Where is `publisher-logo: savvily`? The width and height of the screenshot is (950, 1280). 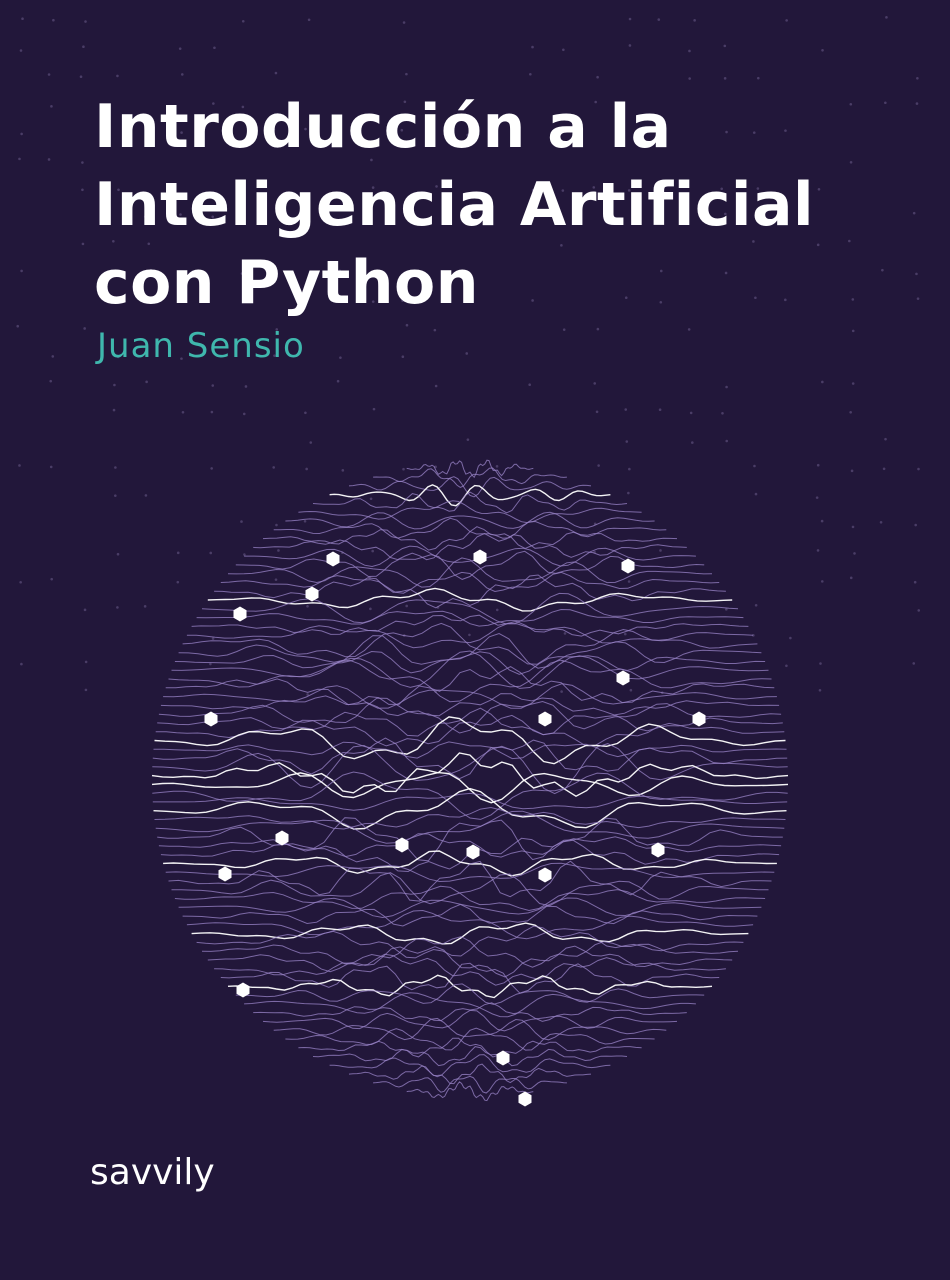 publisher-logo: savvily is located at coordinates (152, 1172).